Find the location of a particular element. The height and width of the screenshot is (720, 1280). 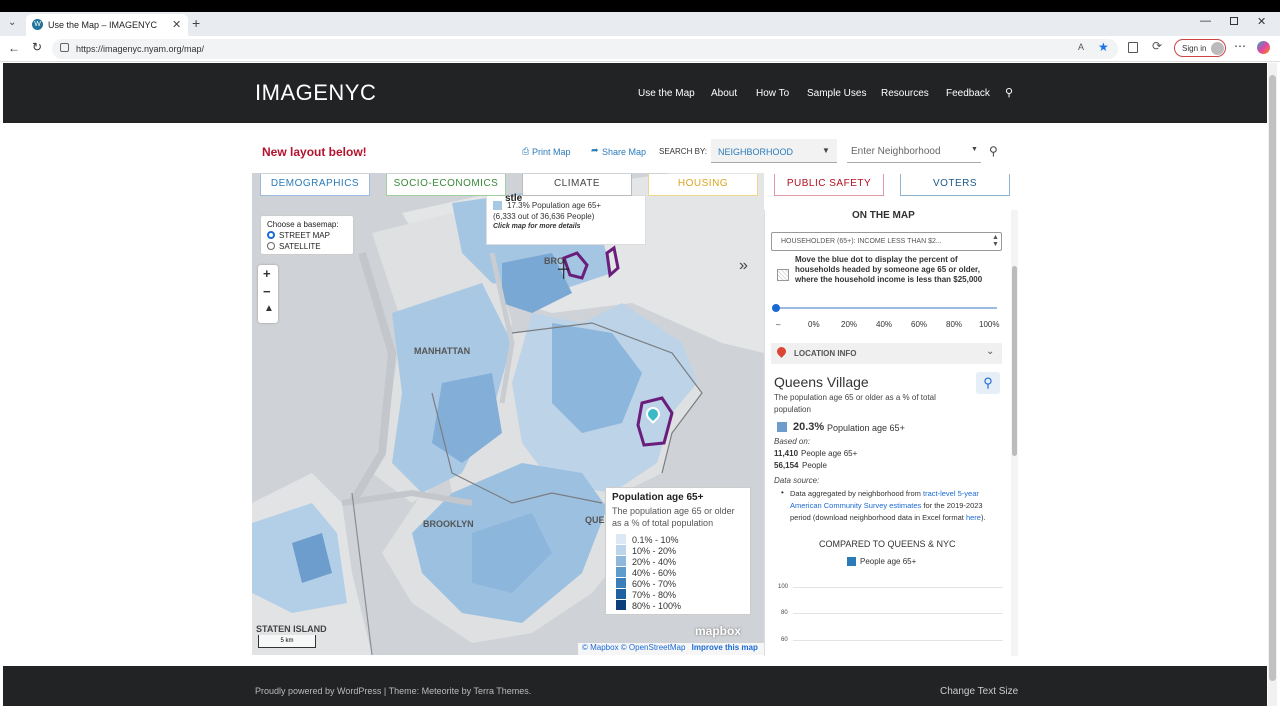

tab-close-icon: ✕ is located at coordinates (176, 24).